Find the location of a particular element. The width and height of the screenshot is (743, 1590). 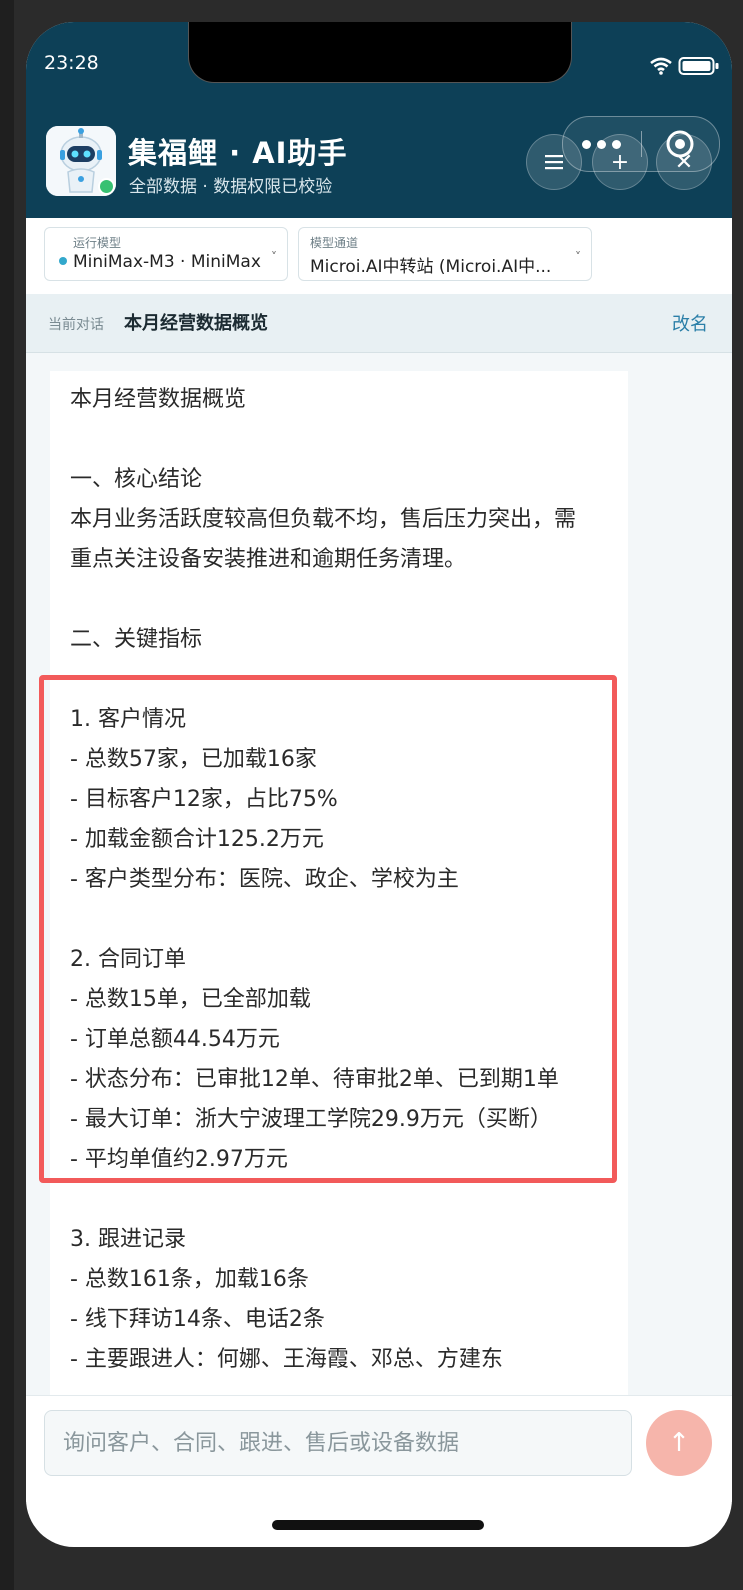

message-line: 本月业务活跃度较高但负载不均，售后压力突出，需 is located at coordinates (323, 519).